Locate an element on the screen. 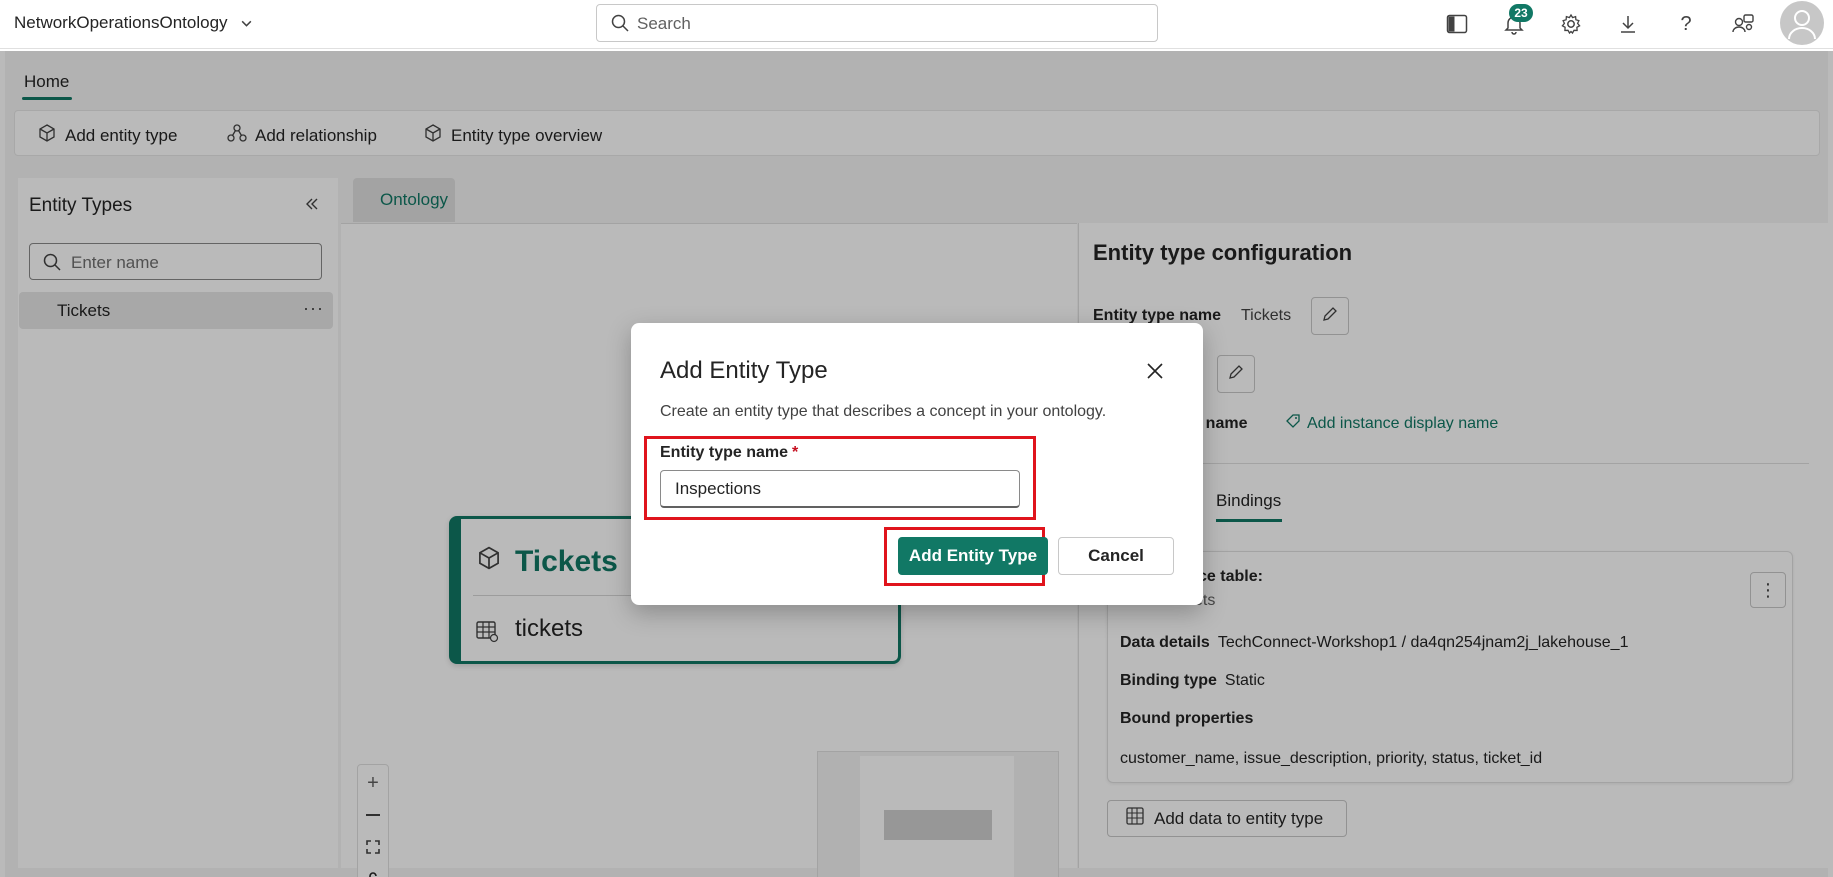 Image resolution: width=1833 pixels, height=877 pixels. entity-name-input is located at coordinates (840, 489).